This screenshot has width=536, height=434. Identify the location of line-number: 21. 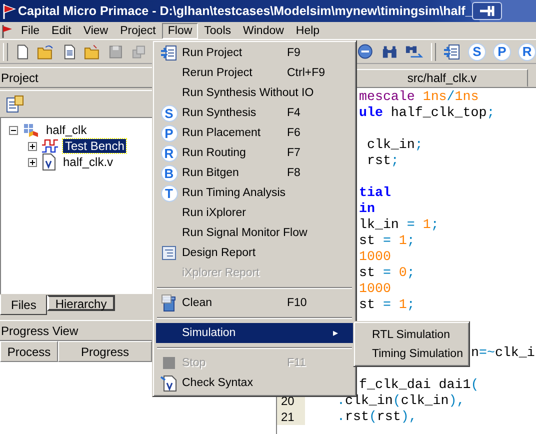
(291, 417).